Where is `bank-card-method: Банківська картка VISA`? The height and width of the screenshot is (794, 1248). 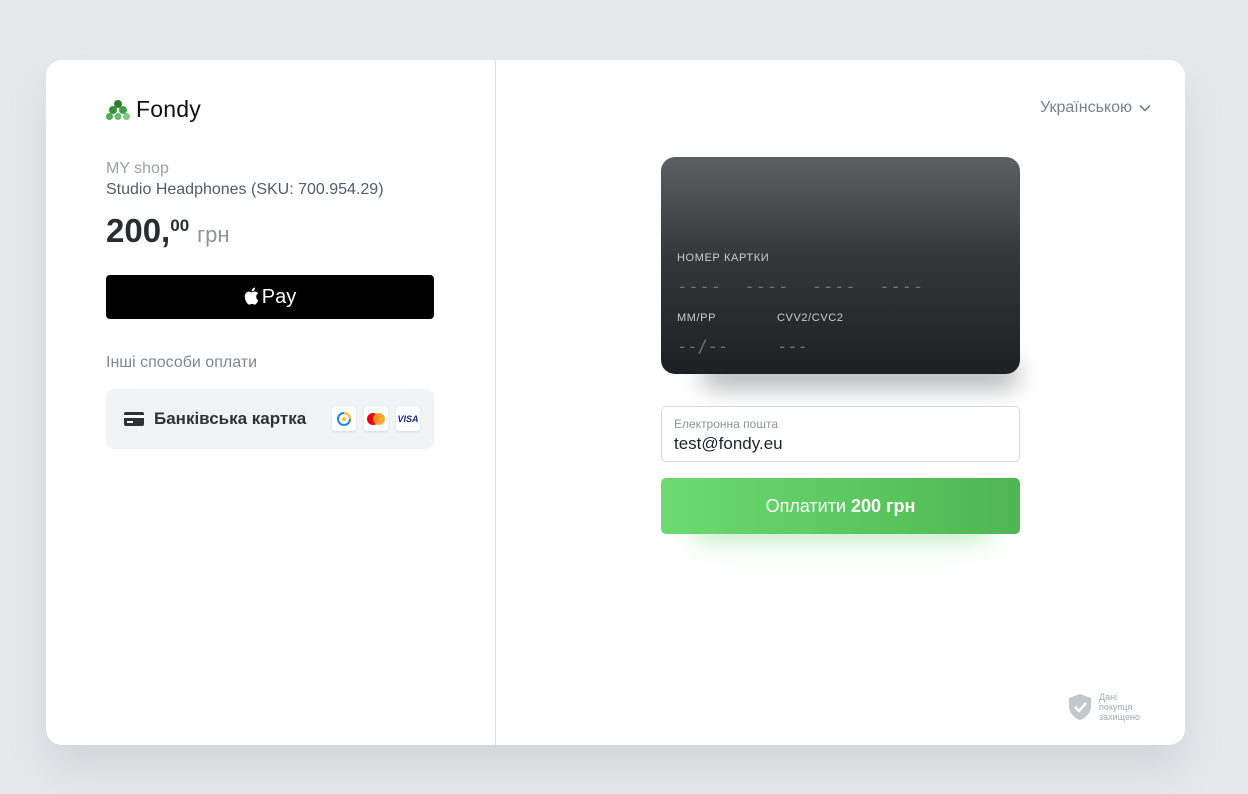
bank-card-method: Банківська картка VISA is located at coordinates (270, 419).